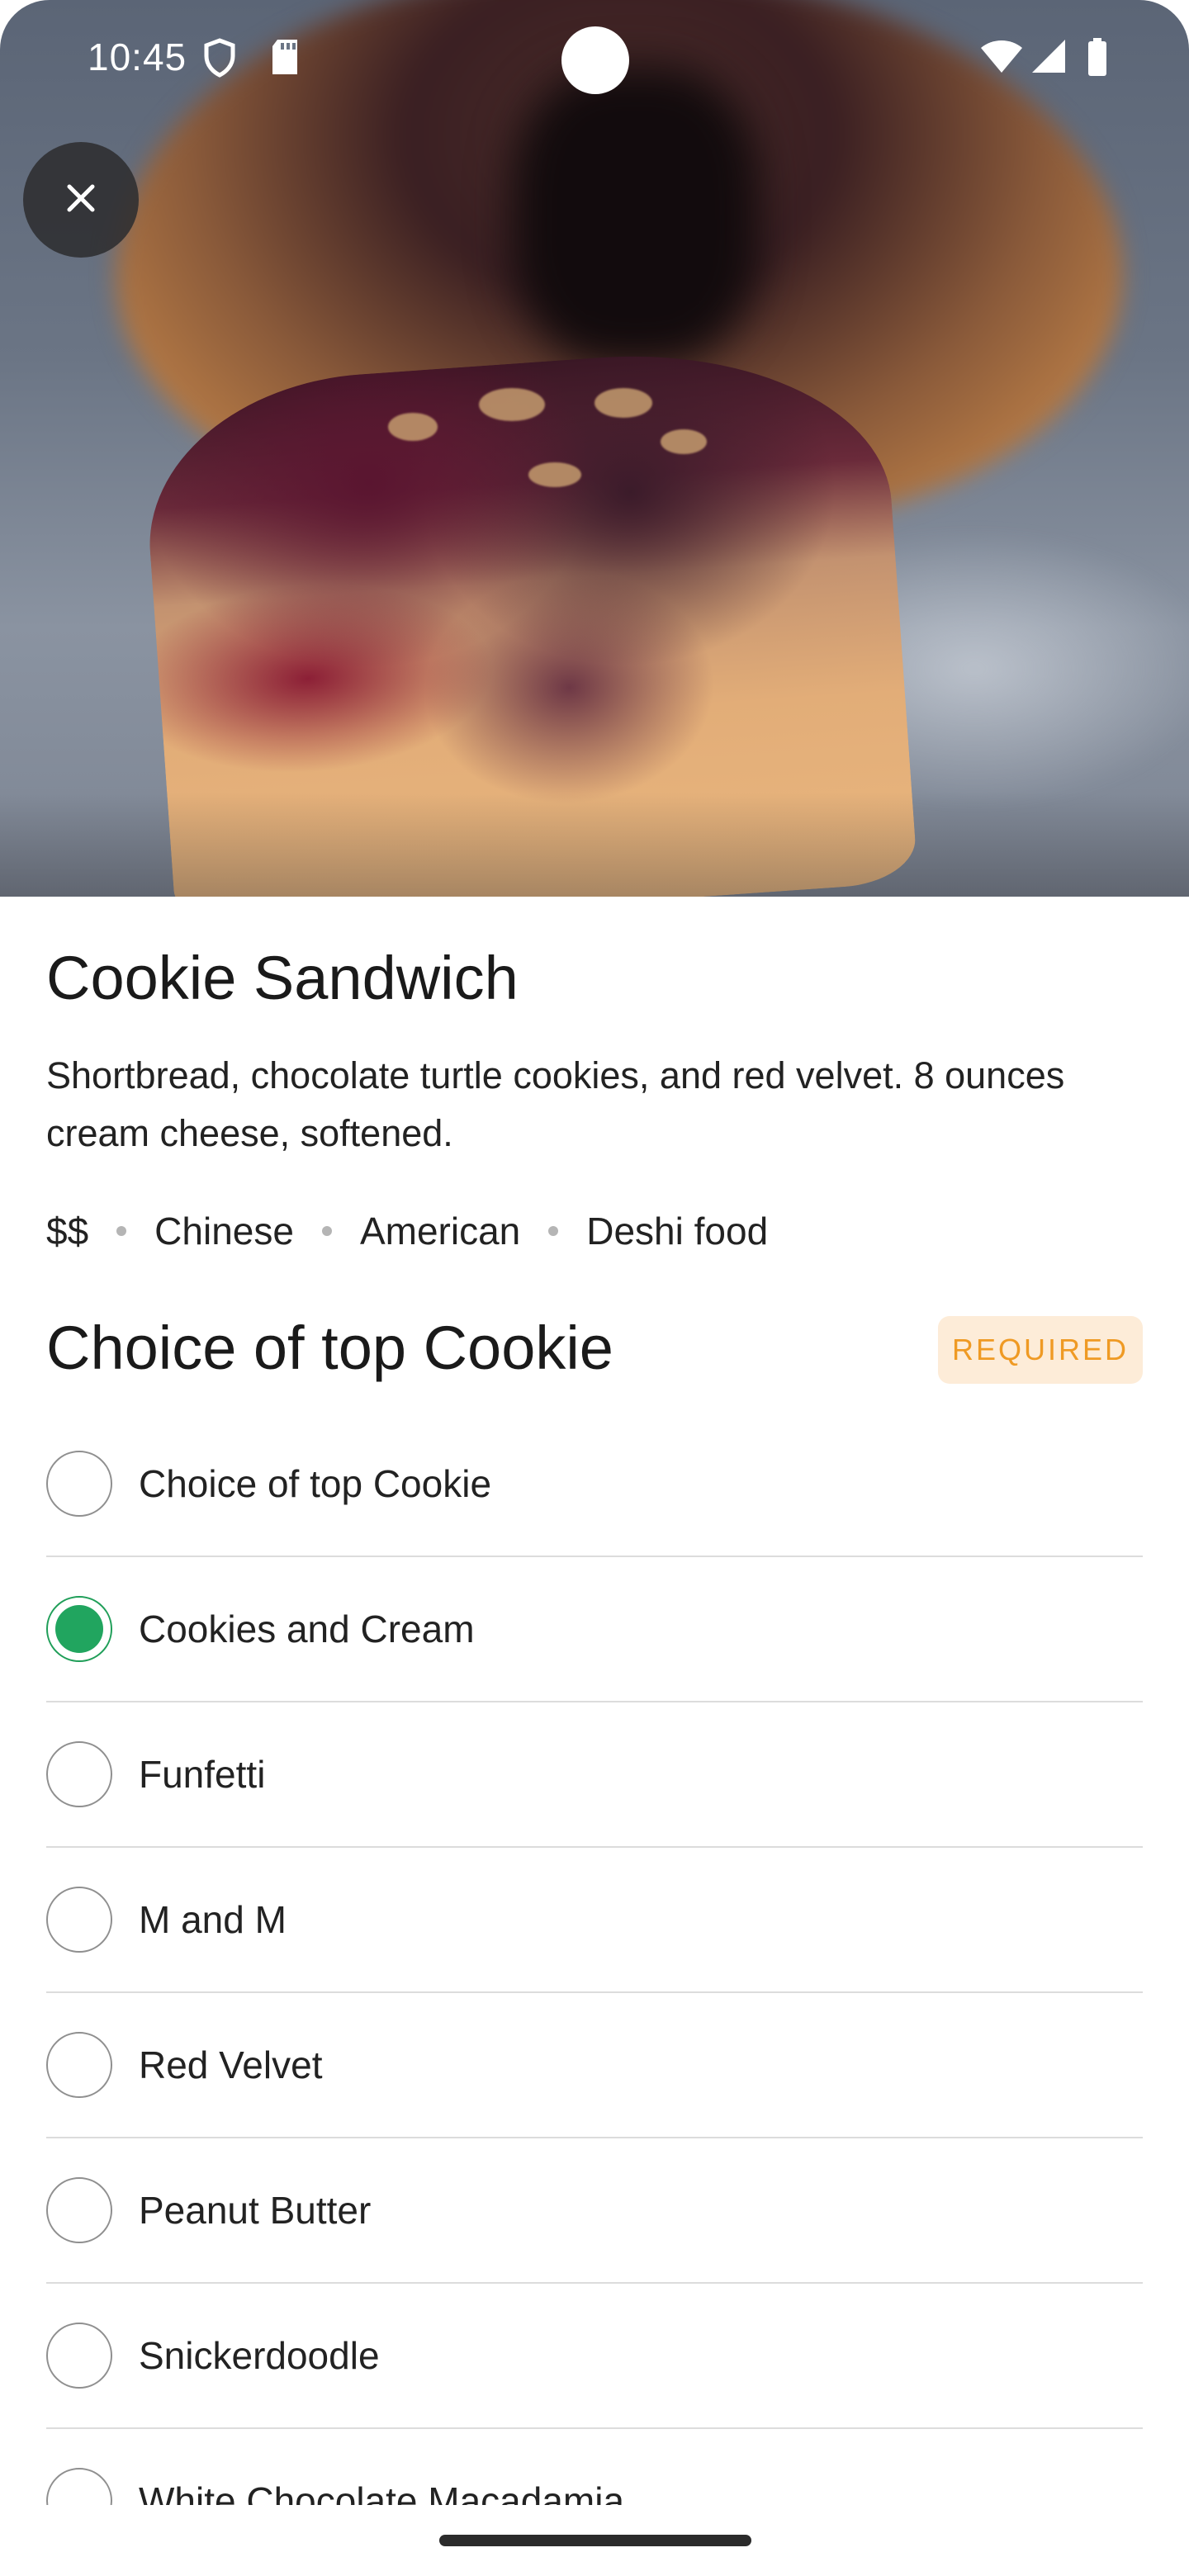 Image resolution: width=1189 pixels, height=2576 pixels. I want to click on tag-price: $$, so click(67, 1231).